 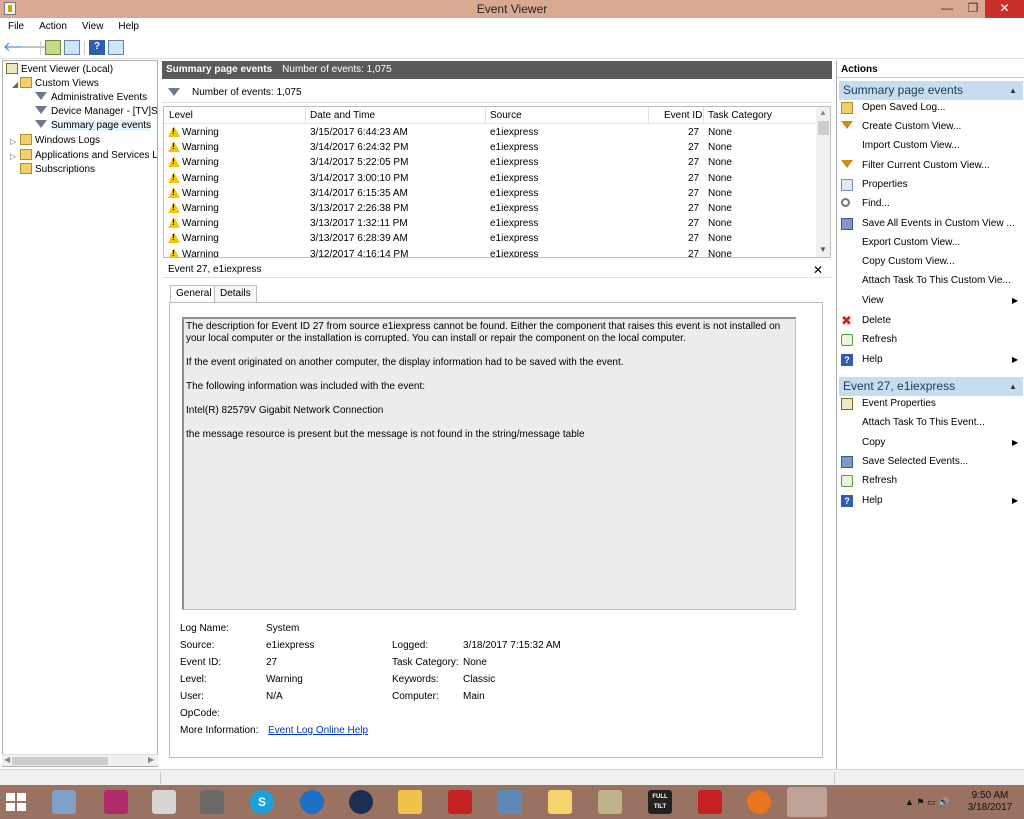 I want to click on menu-help: Help, so click(x=128, y=25).